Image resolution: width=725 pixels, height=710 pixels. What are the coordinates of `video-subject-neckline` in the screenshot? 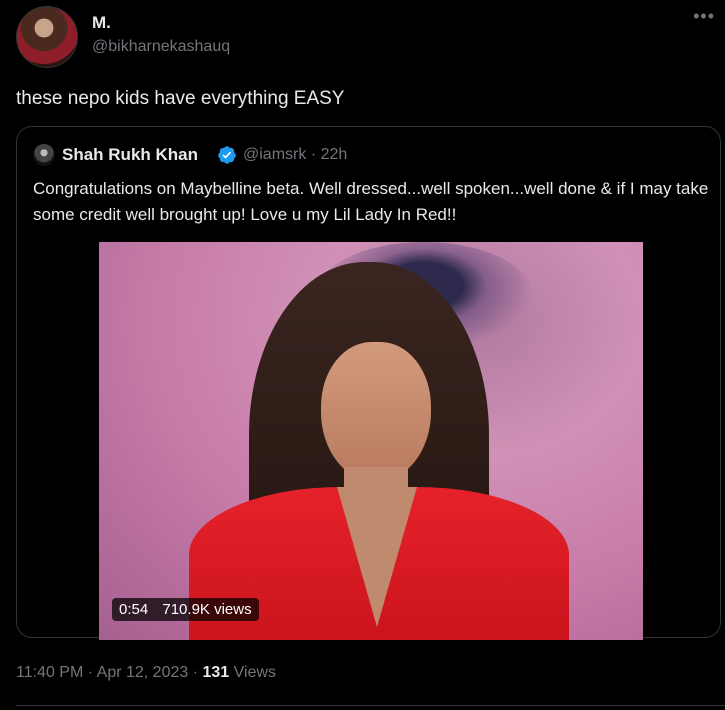 It's located at (377, 557).